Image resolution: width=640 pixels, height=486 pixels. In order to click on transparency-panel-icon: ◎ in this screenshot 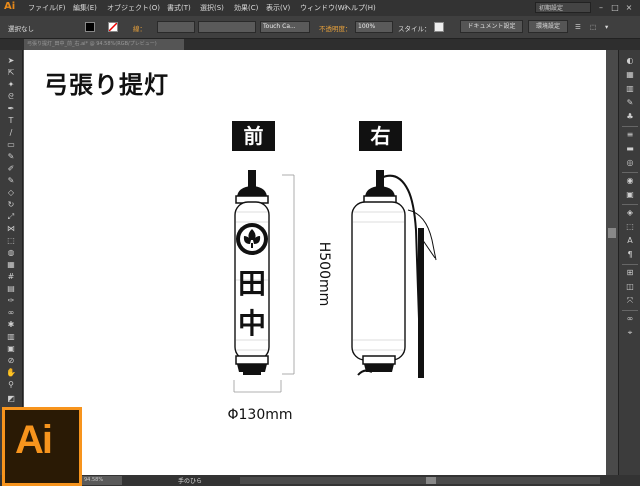, I will do `click(630, 163)`.